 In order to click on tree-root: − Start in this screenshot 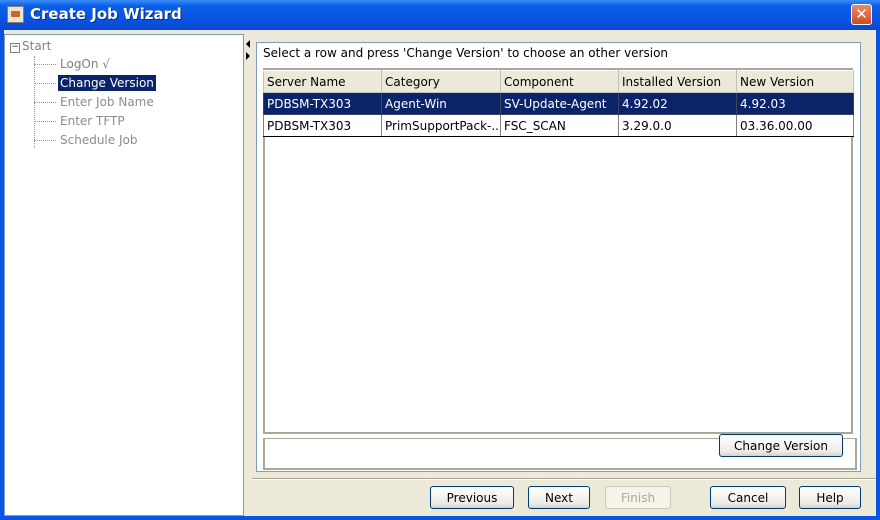, I will do `click(30, 46)`.